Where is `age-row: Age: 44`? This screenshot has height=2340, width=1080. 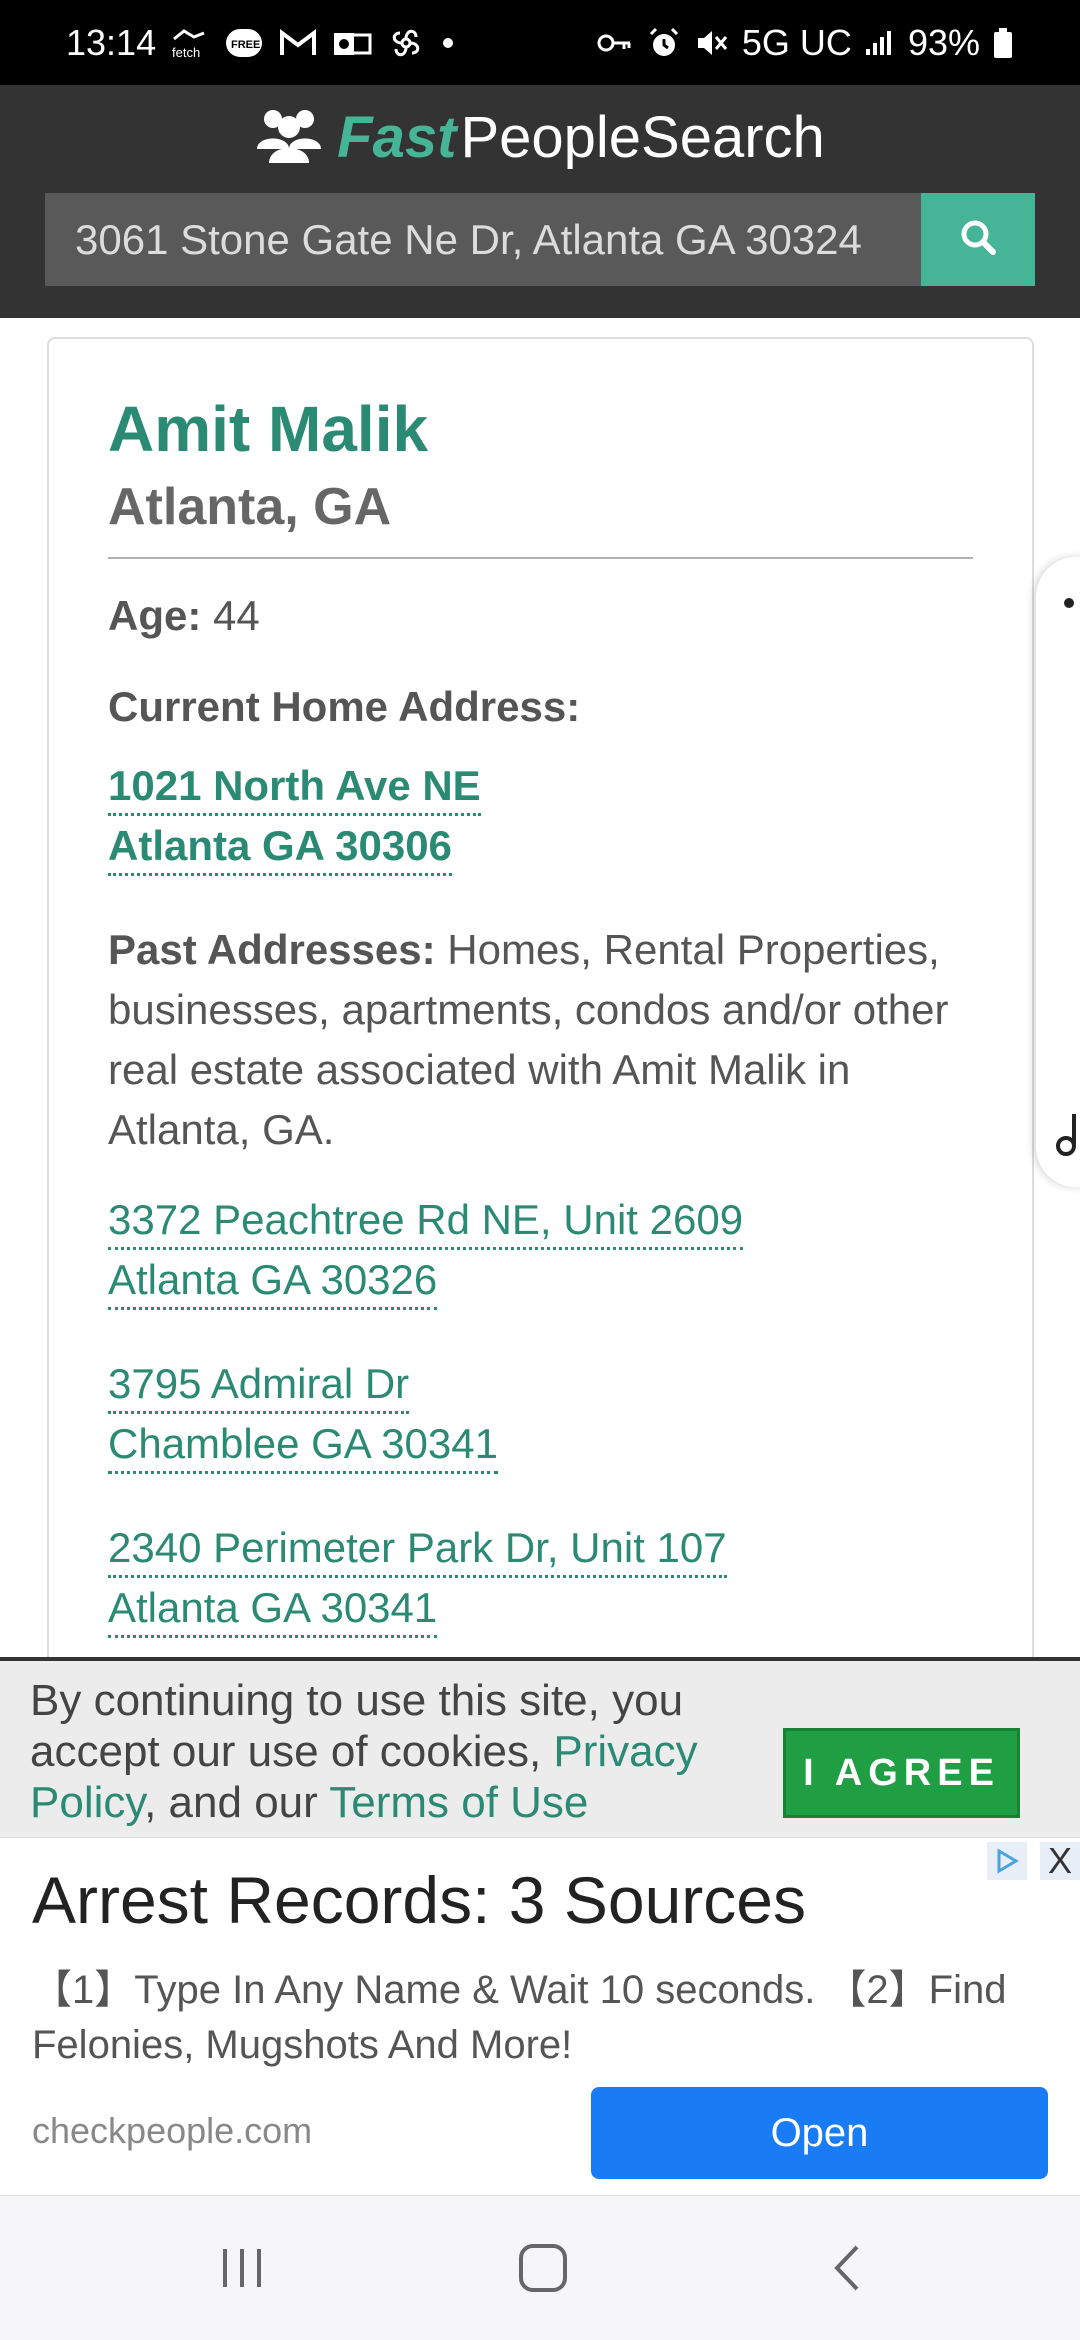
age-row: Age: 44 is located at coordinates (184, 616).